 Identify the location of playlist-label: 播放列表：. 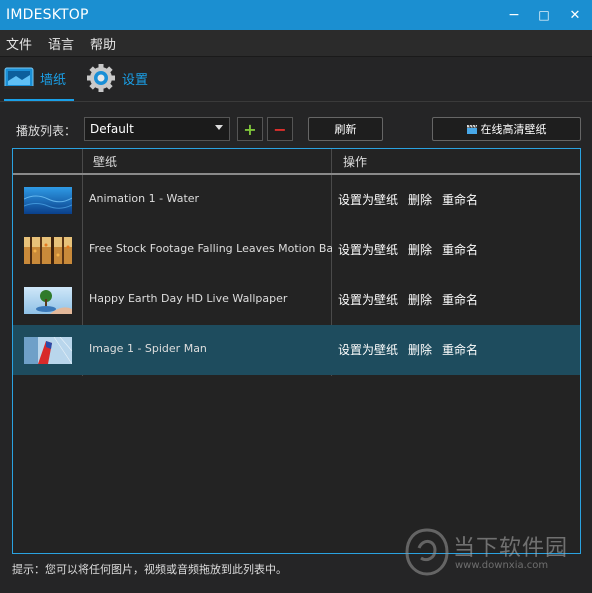
(46, 131).